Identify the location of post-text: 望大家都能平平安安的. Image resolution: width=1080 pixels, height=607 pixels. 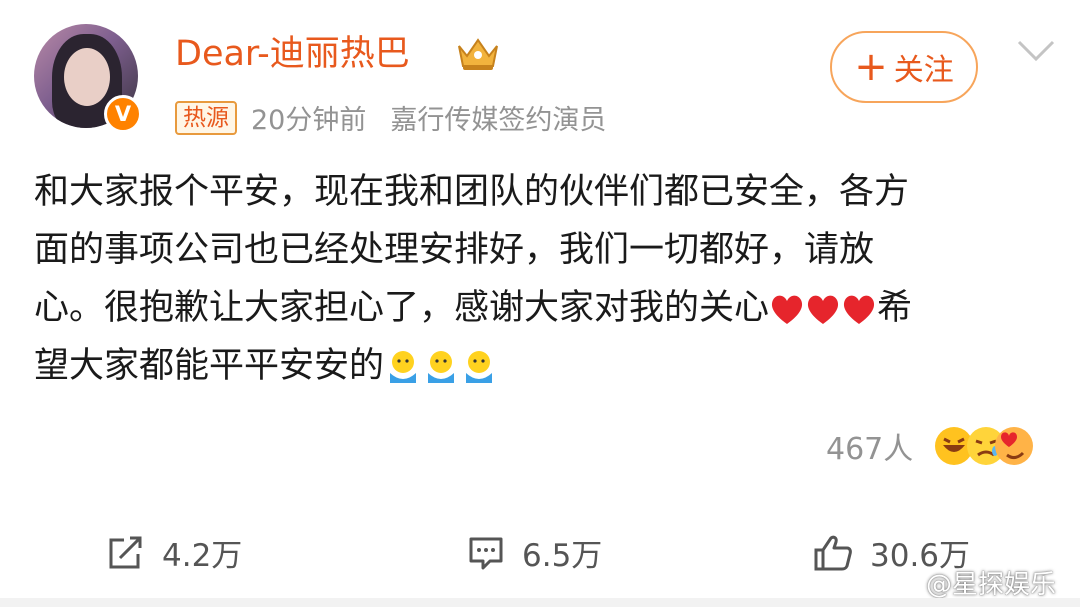
(209, 366).